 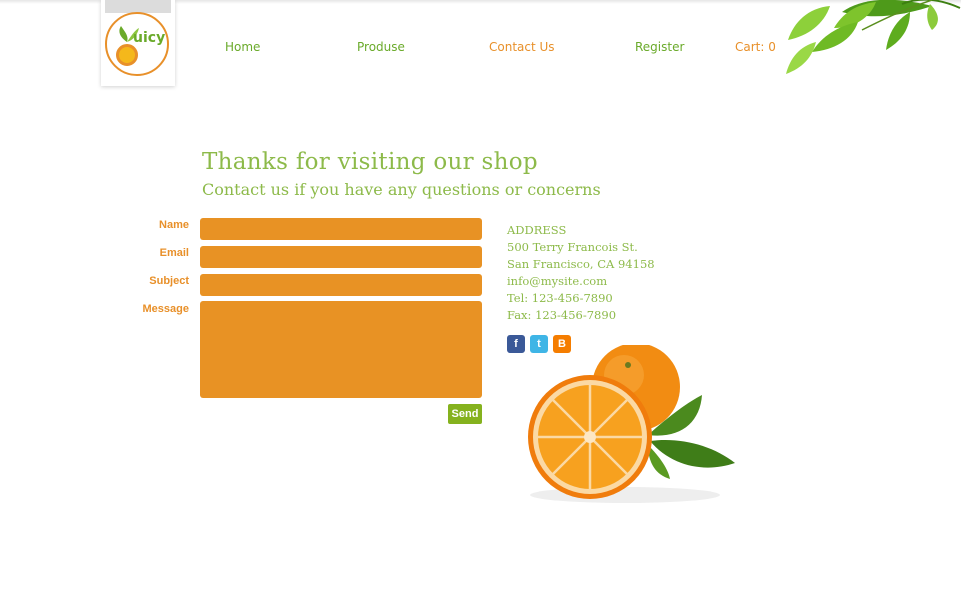 I want to click on logo: uicy, so click(x=137, y=44).